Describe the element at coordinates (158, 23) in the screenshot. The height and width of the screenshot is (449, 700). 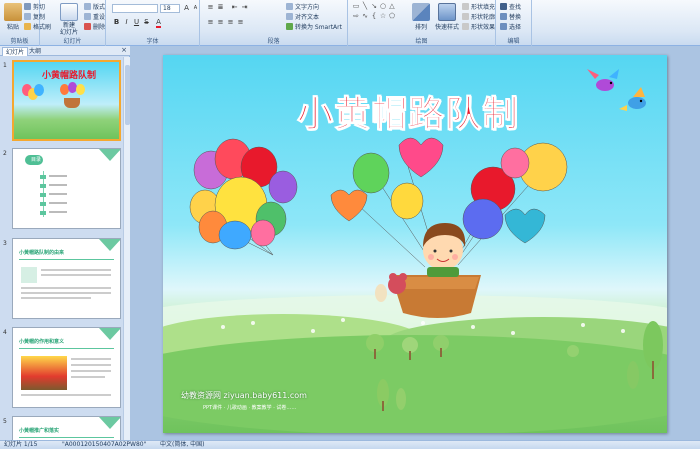
I see `font-color-button: A` at that location.